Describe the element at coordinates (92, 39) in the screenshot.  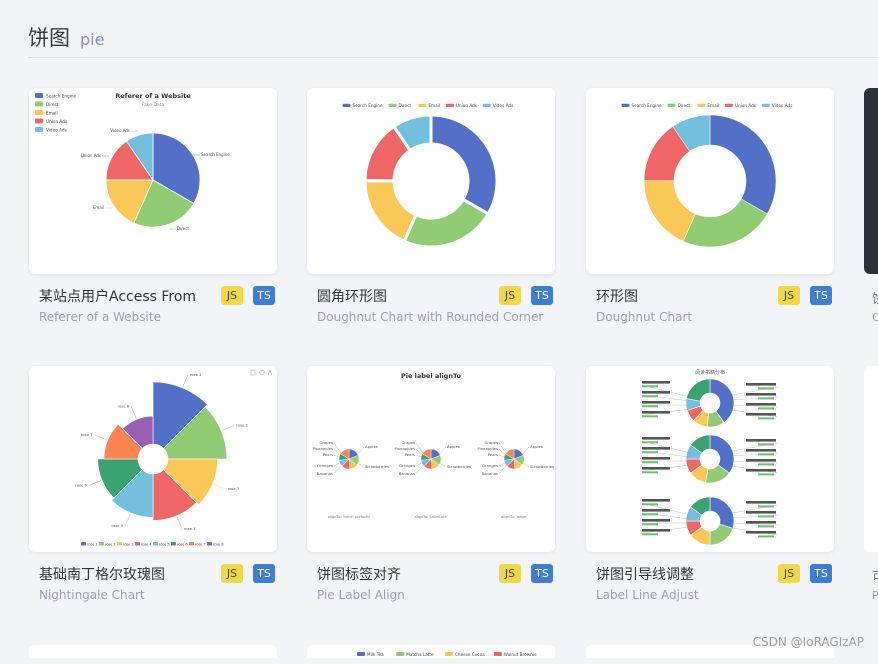
I see `section-subtitle: pie` at that location.